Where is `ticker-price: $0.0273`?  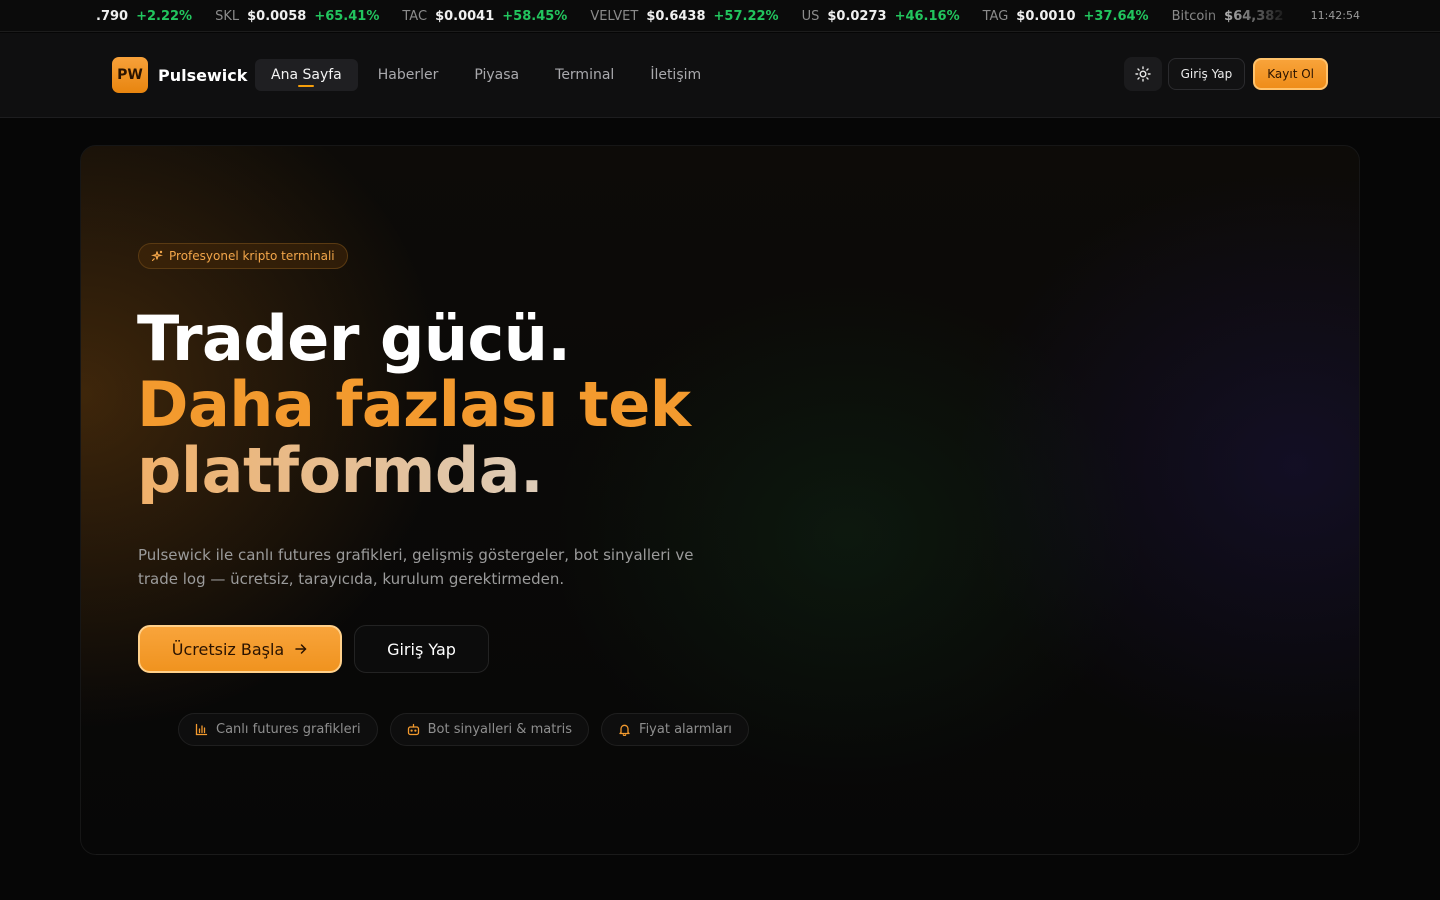 ticker-price: $0.0273 is located at coordinates (857, 16).